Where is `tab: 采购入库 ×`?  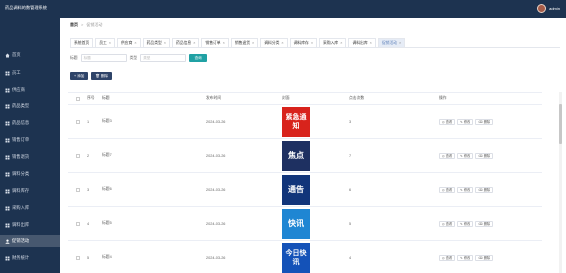
tab: 采购入库 × is located at coordinates (333, 42).